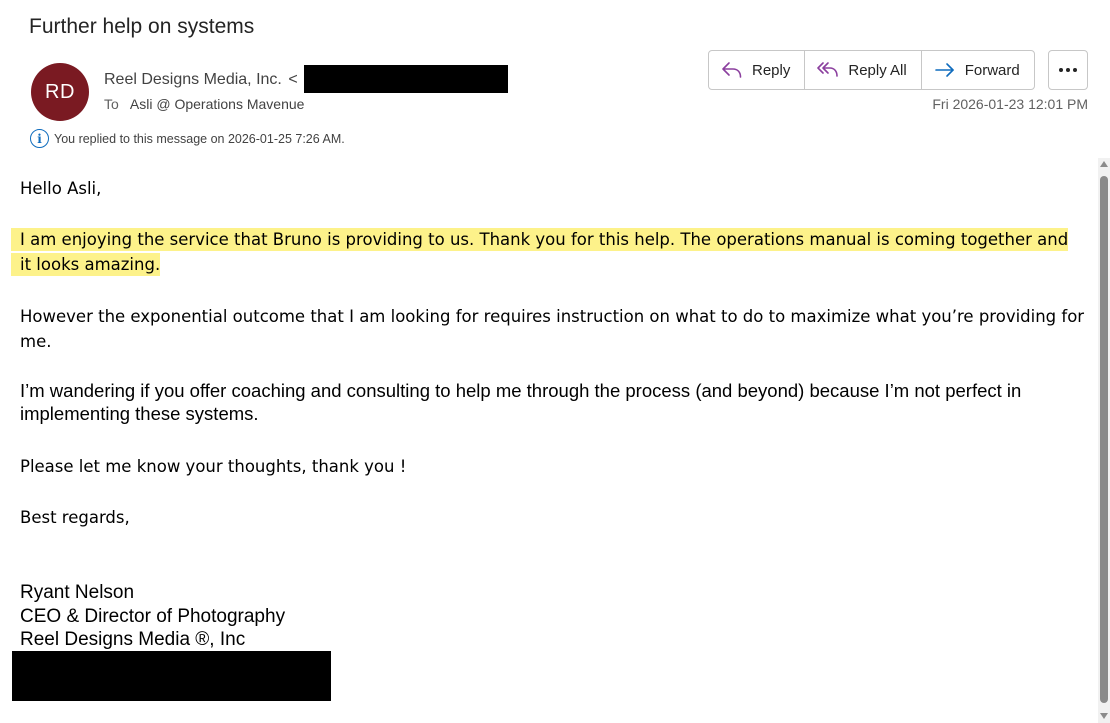  What do you see at coordinates (944, 70) in the screenshot?
I see `forward-icon` at bounding box center [944, 70].